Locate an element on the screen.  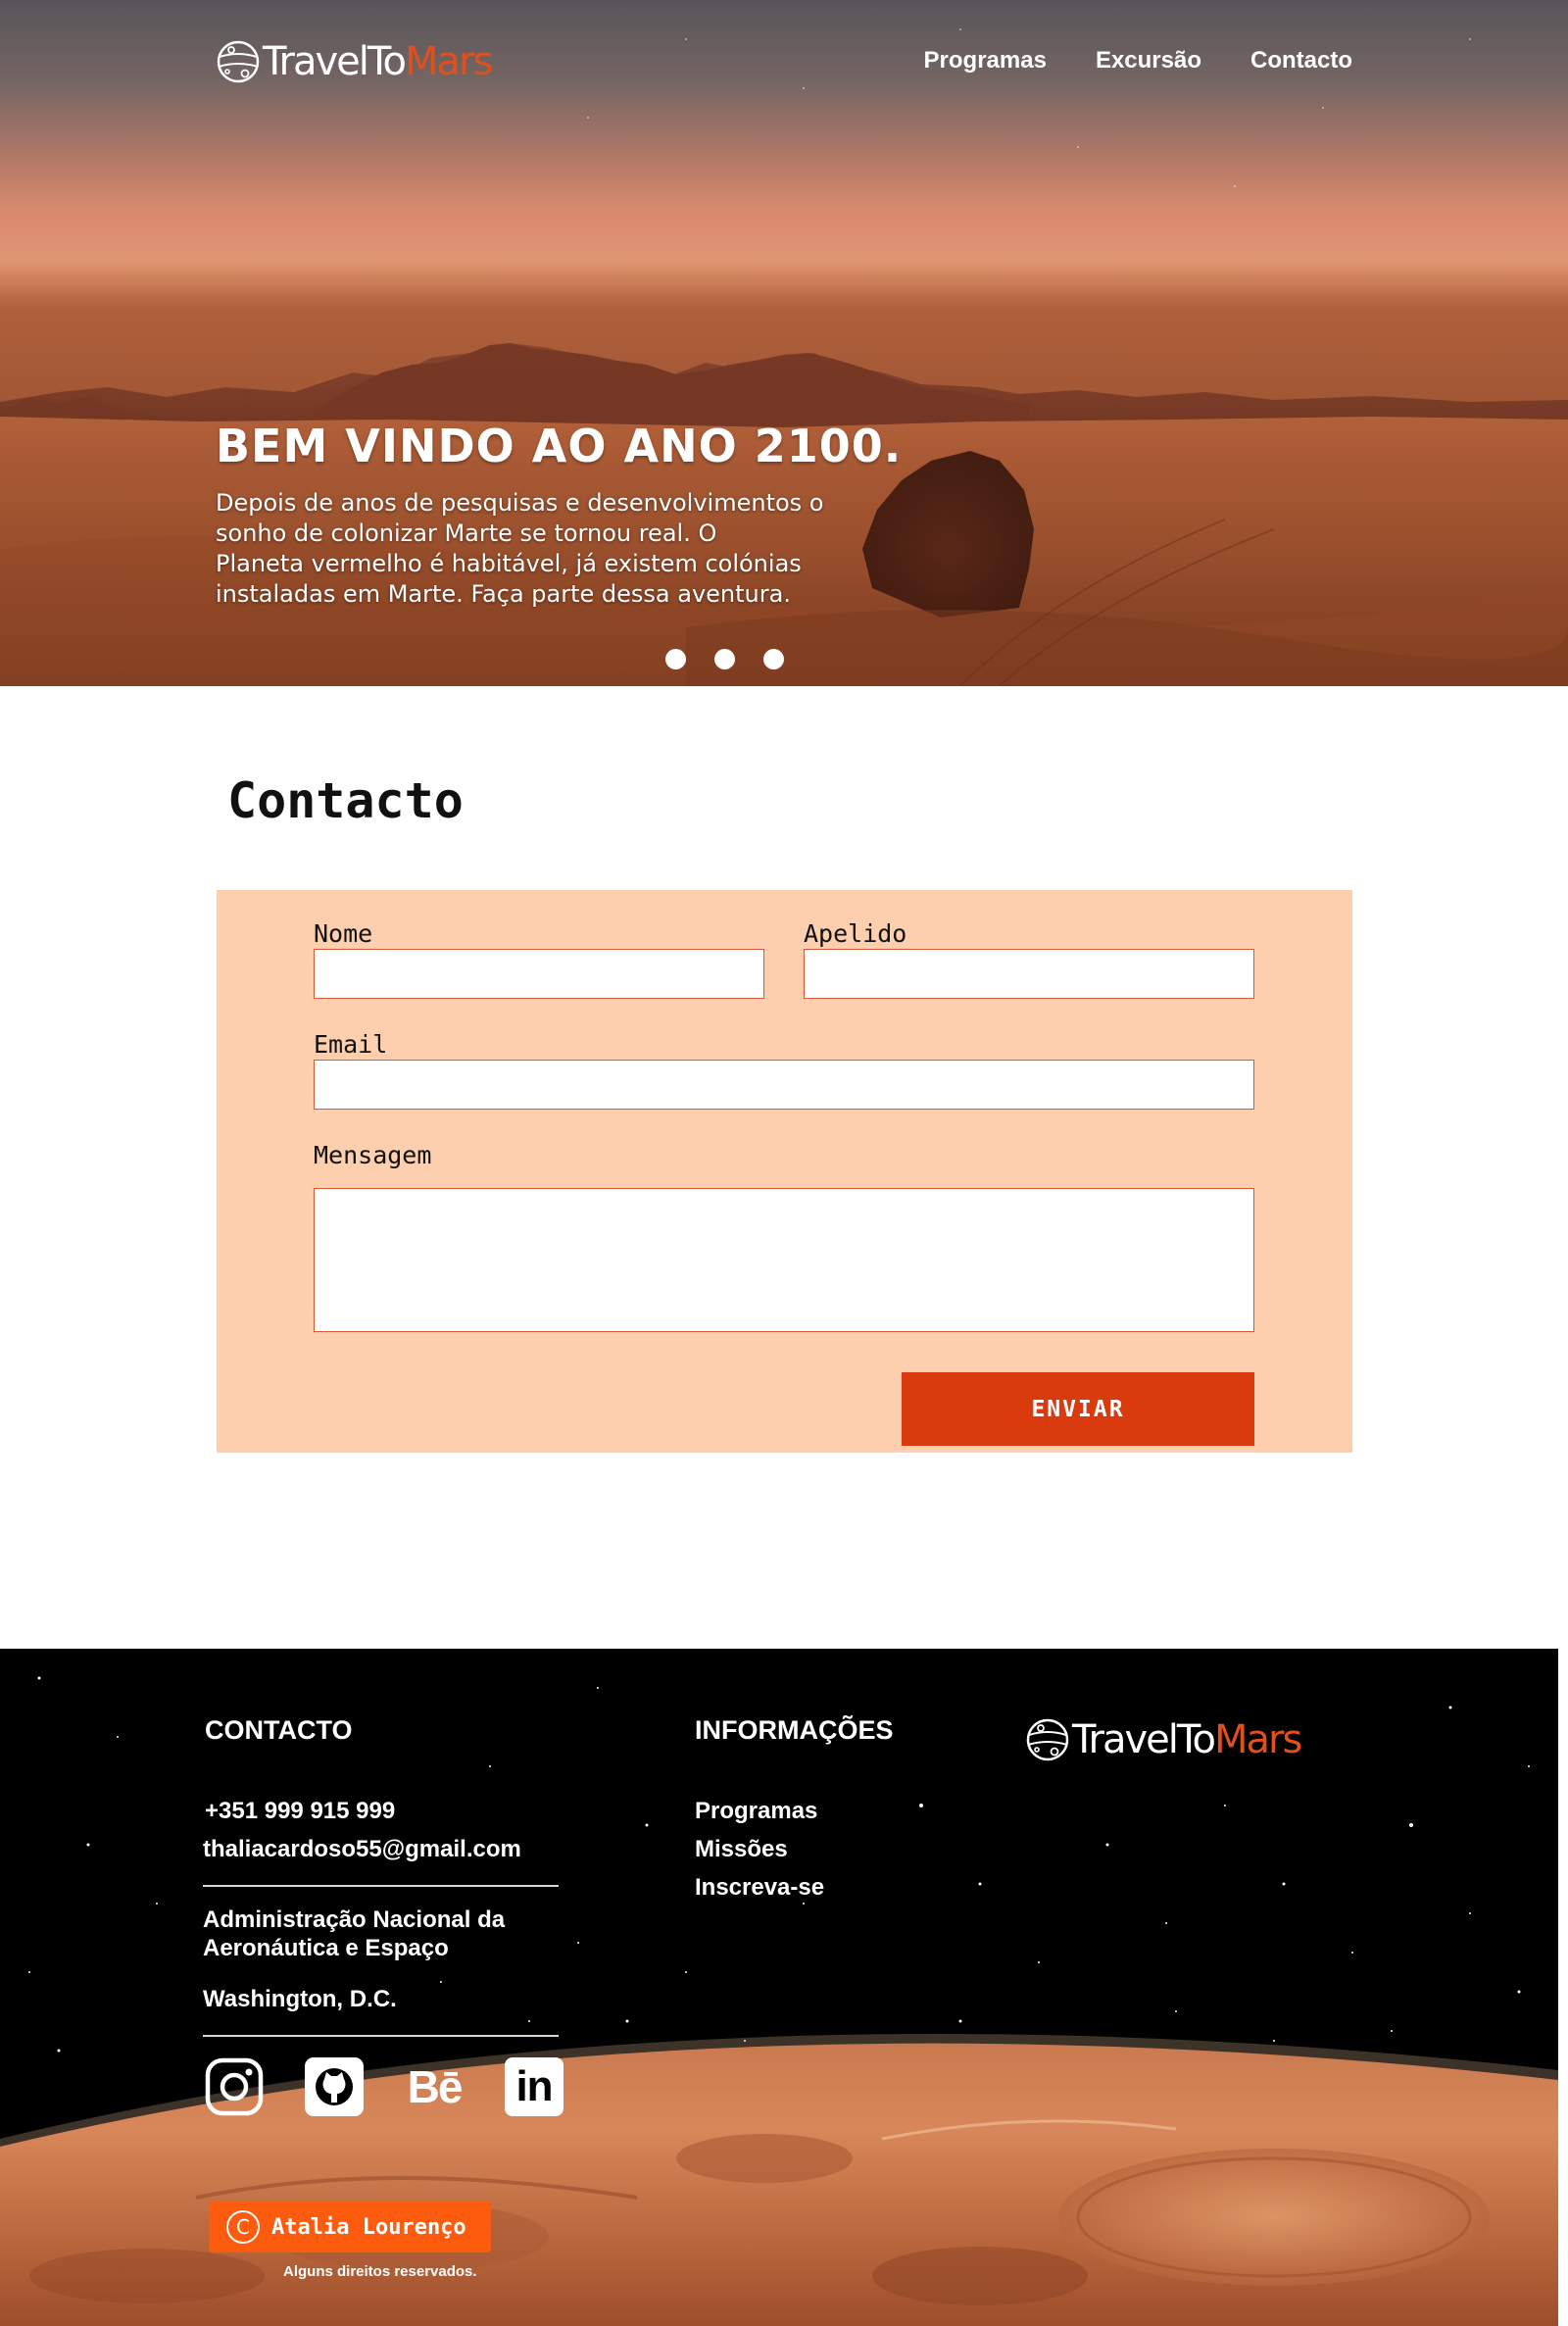
last-name-label: Apelido is located at coordinates (855, 934).